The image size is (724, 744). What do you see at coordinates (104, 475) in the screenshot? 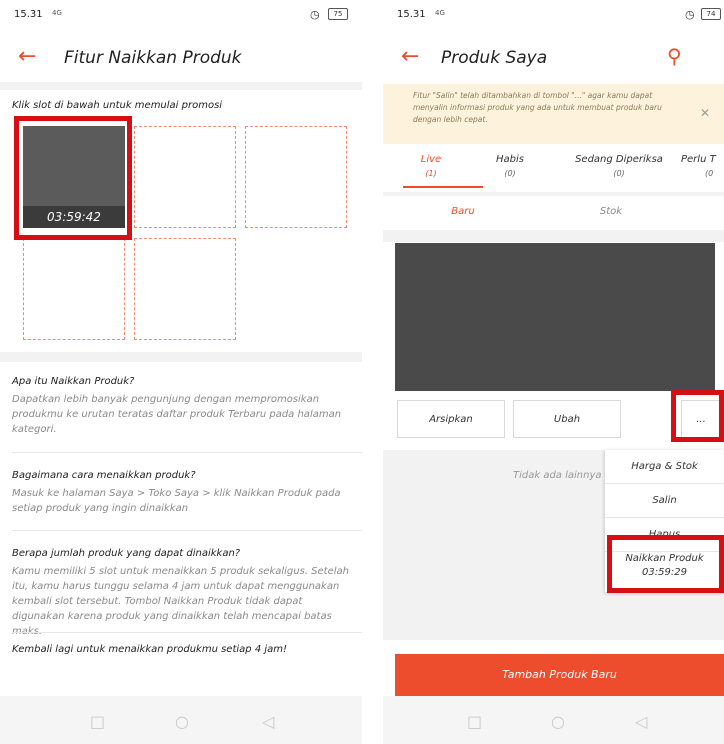
I see `faq-question: Bagaimana cara menaikkan produk?` at bounding box center [104, 475].